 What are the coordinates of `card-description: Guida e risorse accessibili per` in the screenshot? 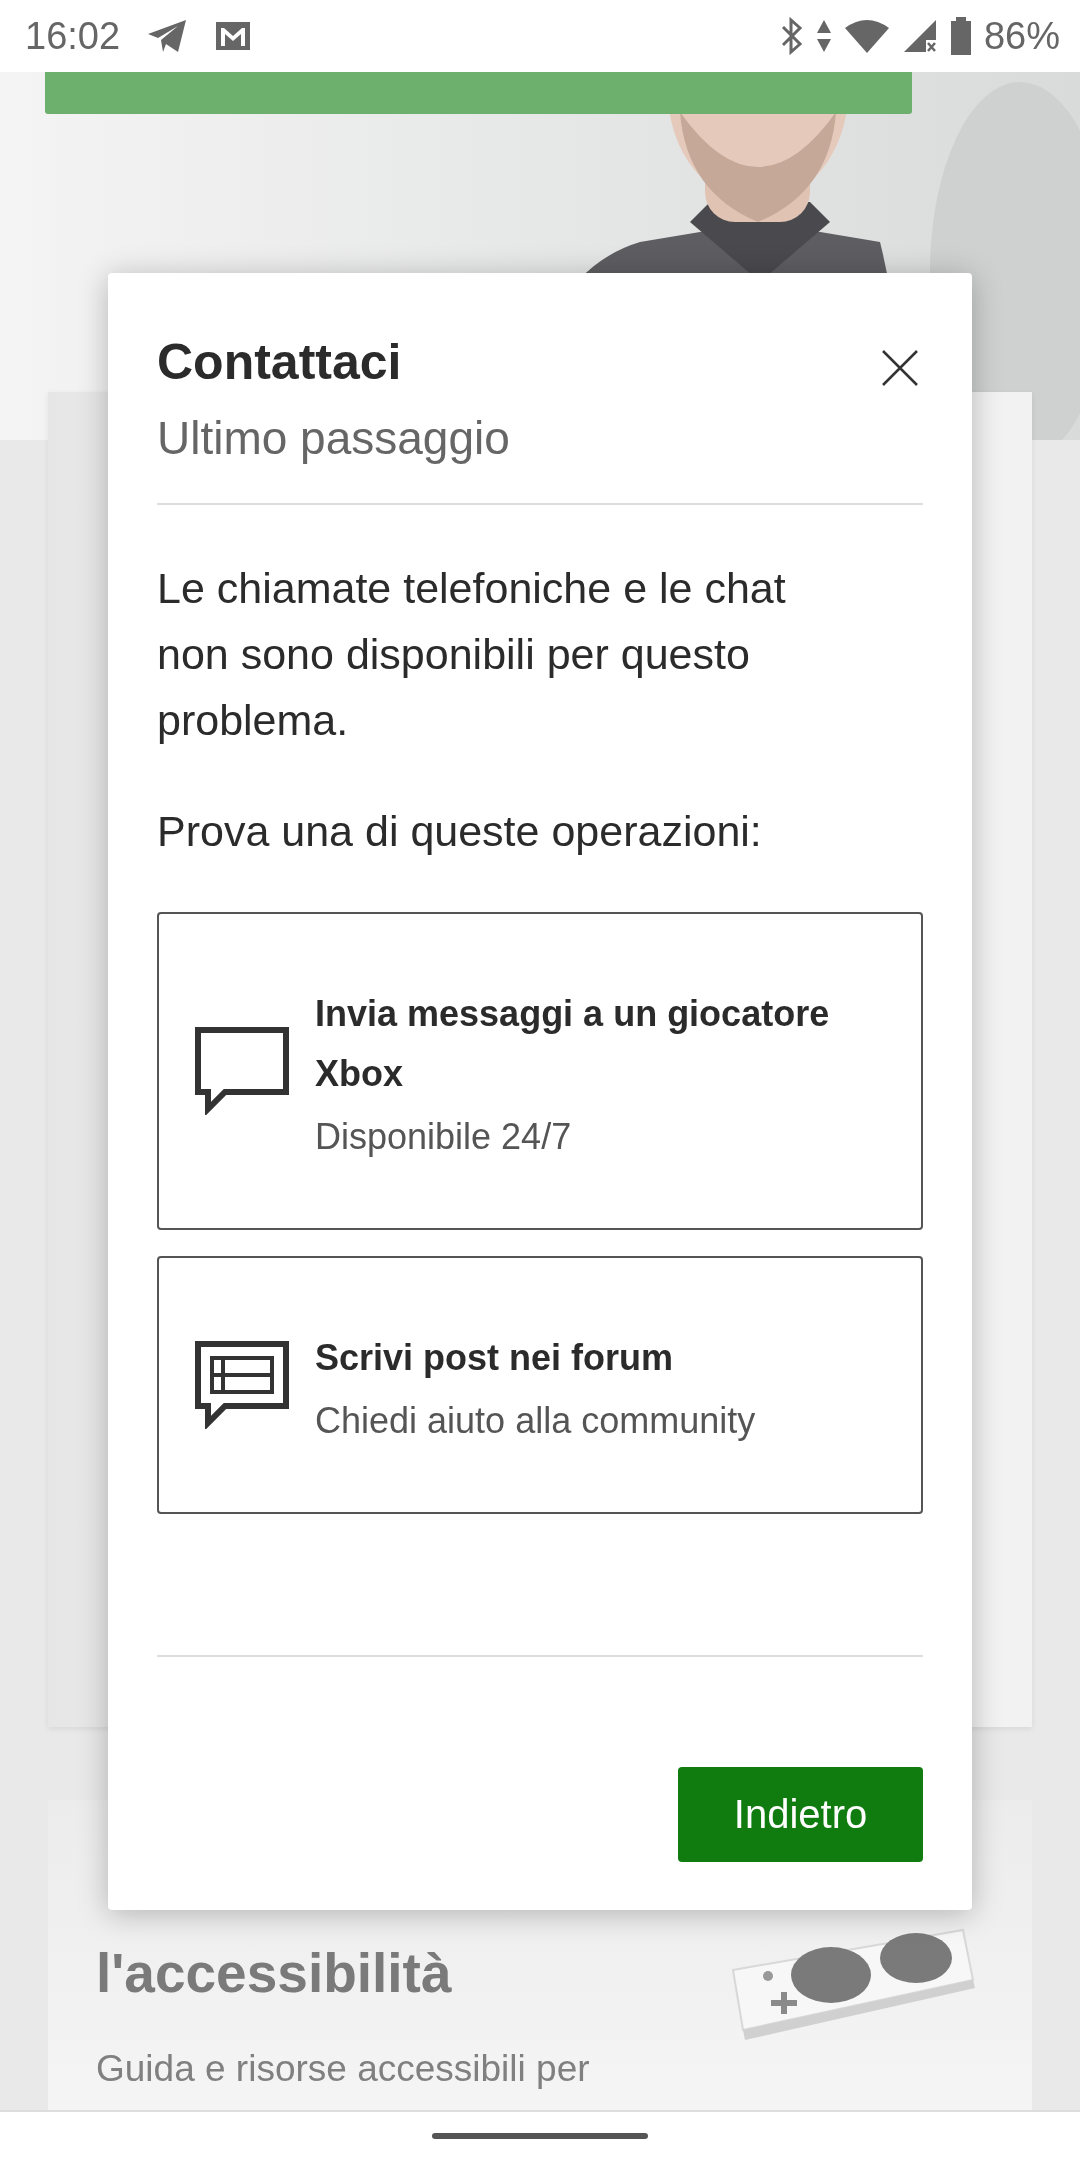 It's located at (343, 2069).